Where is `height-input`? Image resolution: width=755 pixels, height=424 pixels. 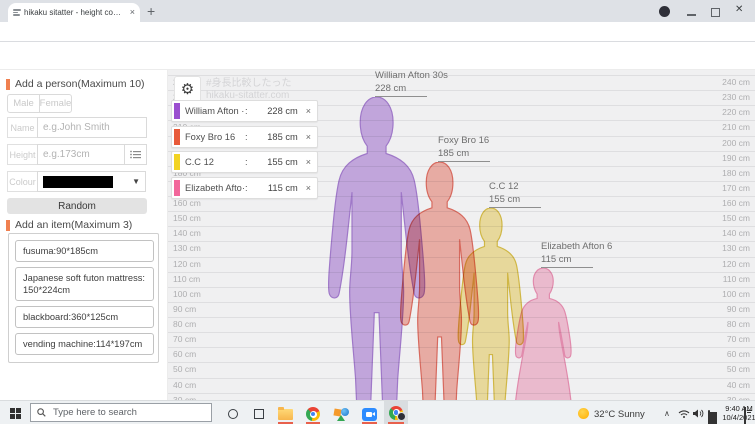
height-input is located at coordinates (81, 154).